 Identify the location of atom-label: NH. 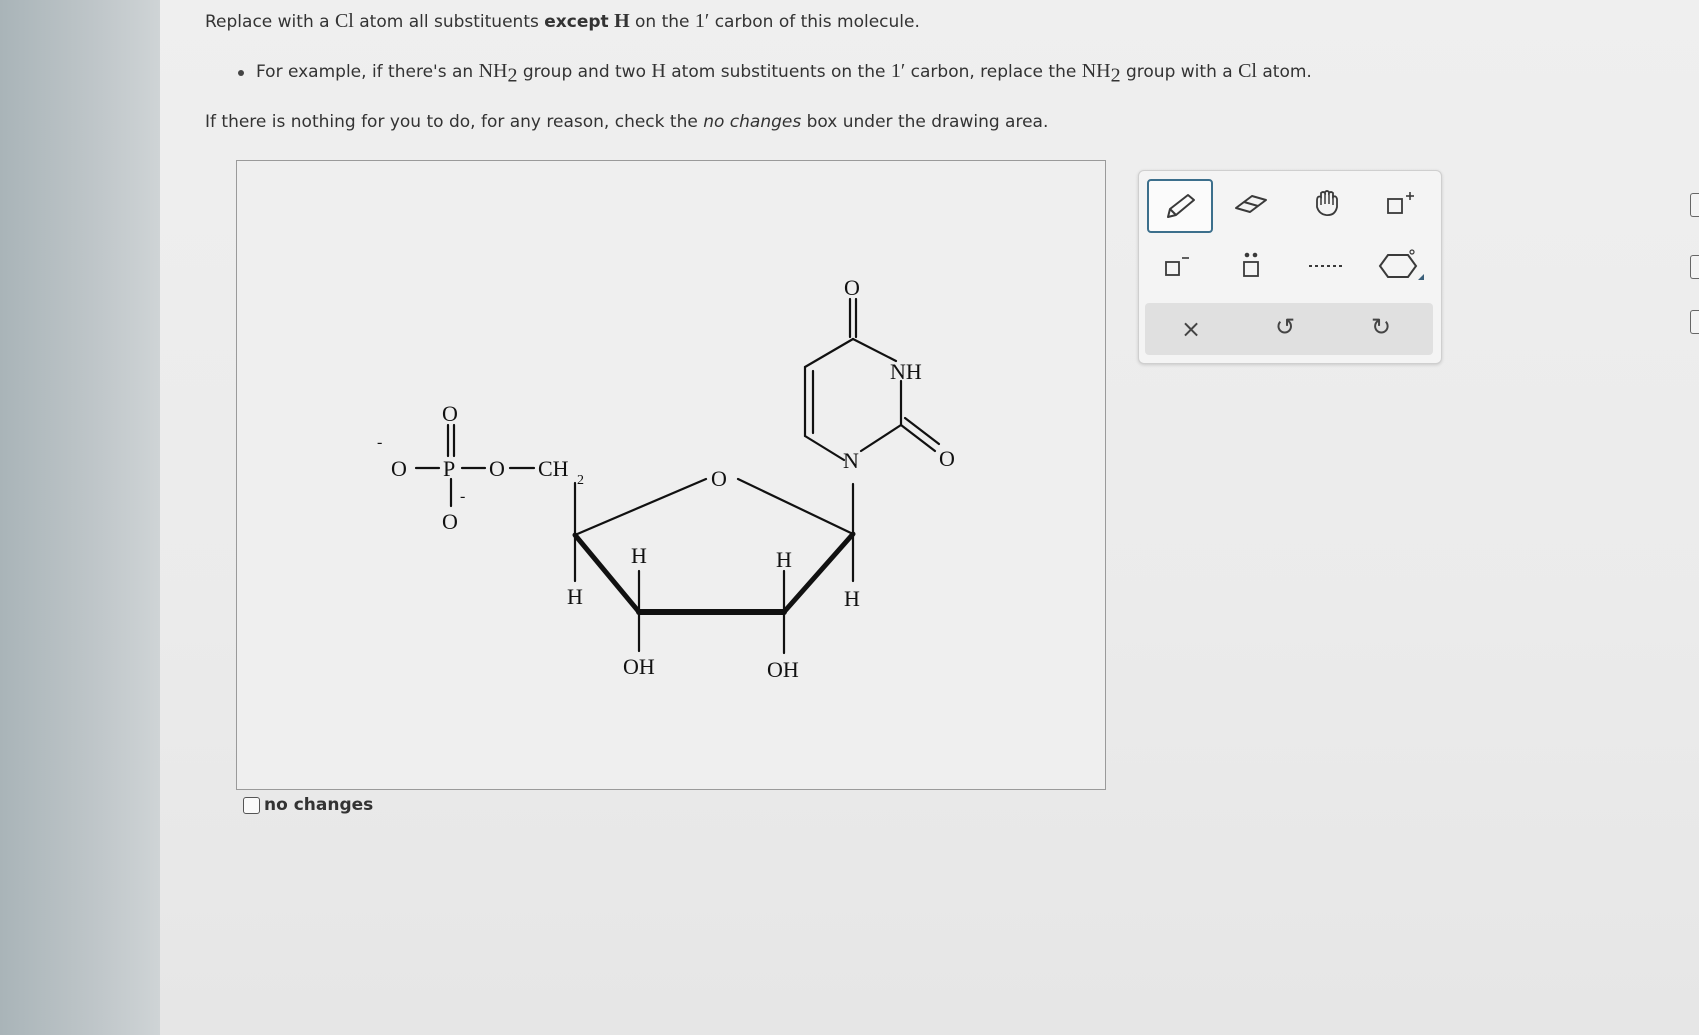
(906, 371).